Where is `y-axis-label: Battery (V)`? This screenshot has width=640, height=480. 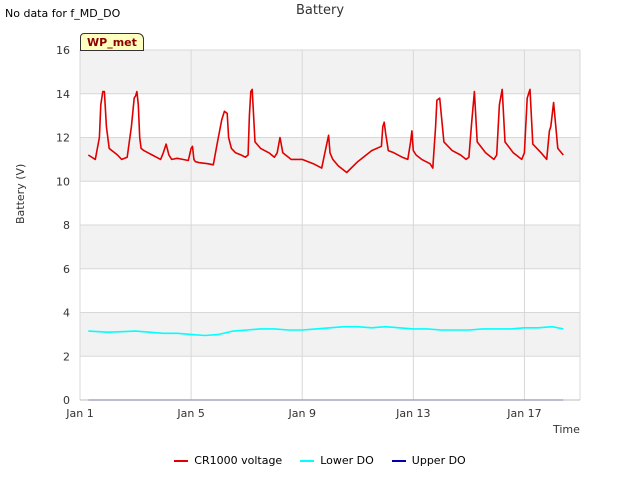 y-axis-label: Battery (V) is located at coordinates (20, 193).